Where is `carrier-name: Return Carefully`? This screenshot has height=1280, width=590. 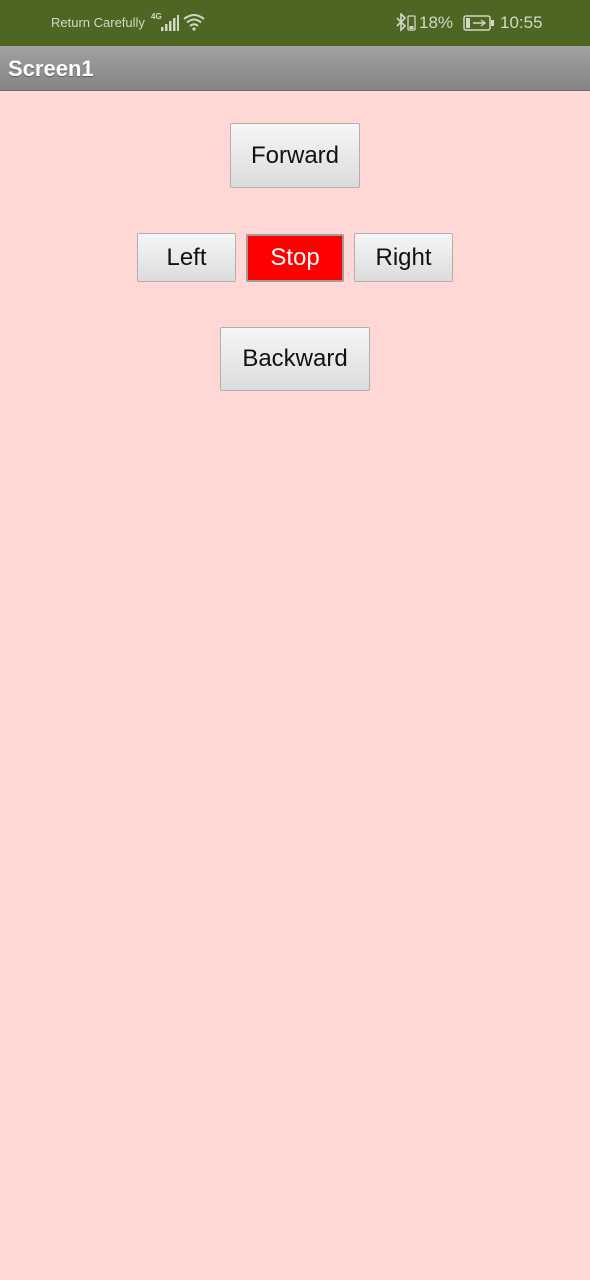
carrier-name: Return Carefully is located at coordinates (98, 22).